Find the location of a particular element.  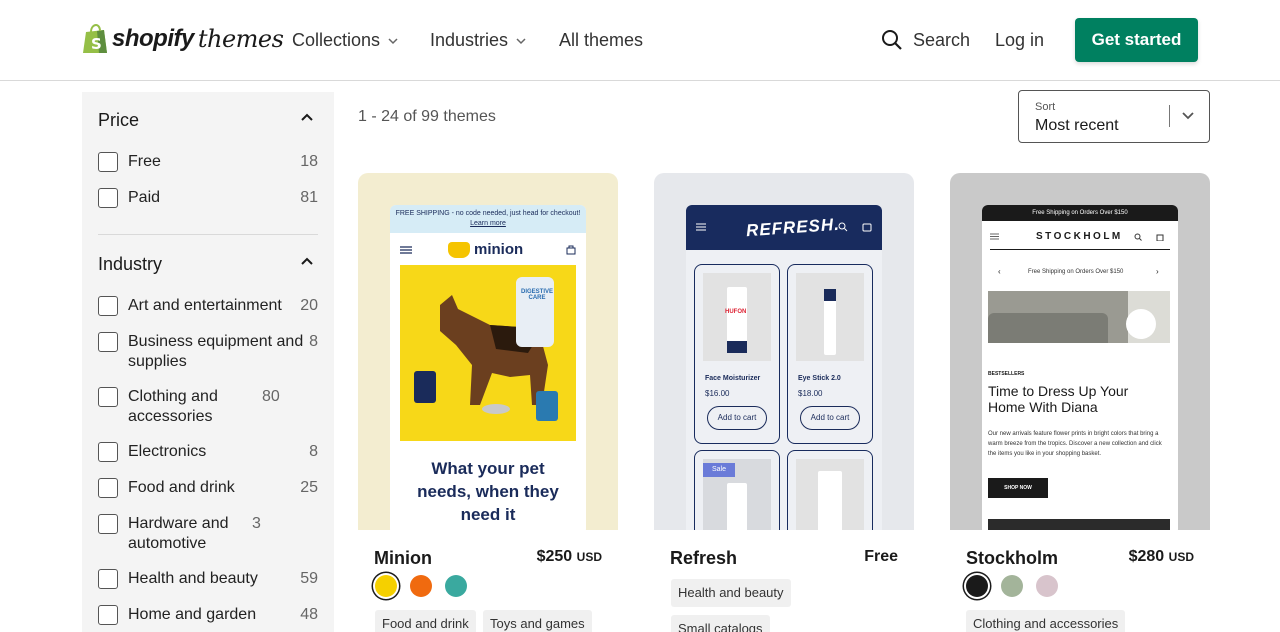

filter-option-clothing: Clothing and accessories 80 is located at coordinates (208, 407).